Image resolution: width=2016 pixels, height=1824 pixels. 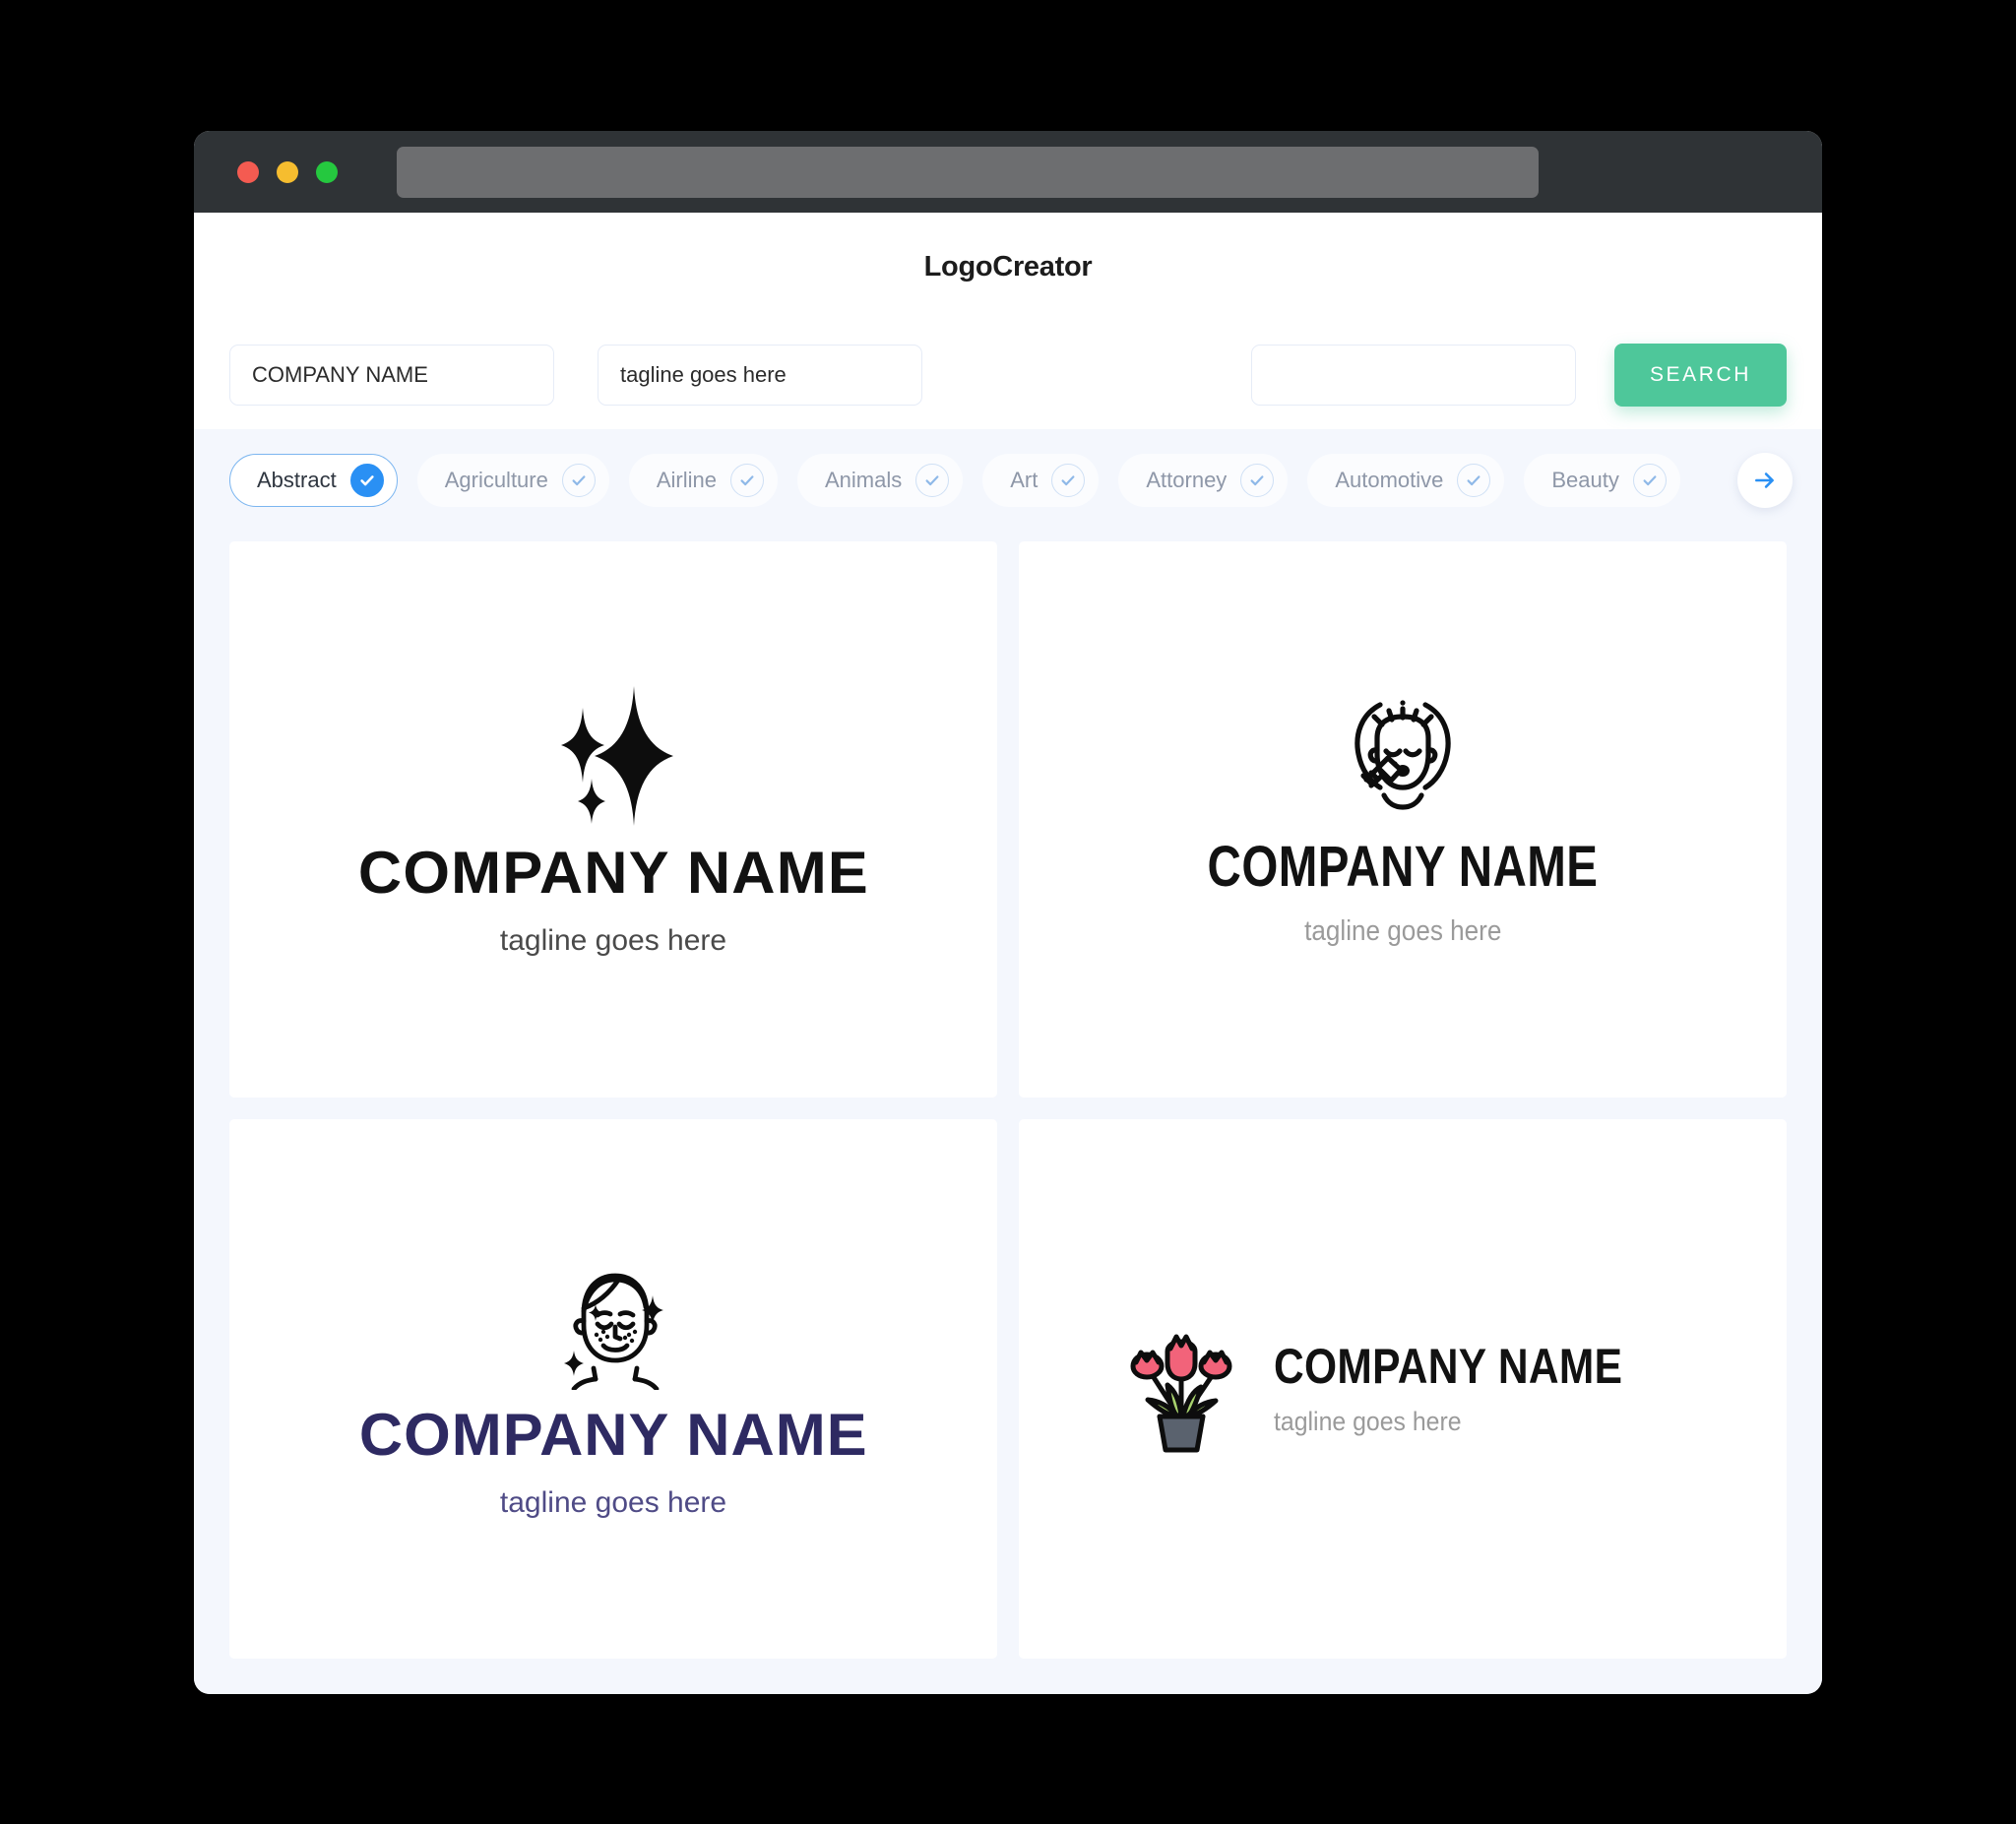 What do you see at coordinates (496, 480) in the screenshot?
I see `category-chip-label: Agriculture` at bounding box center [496, 480].